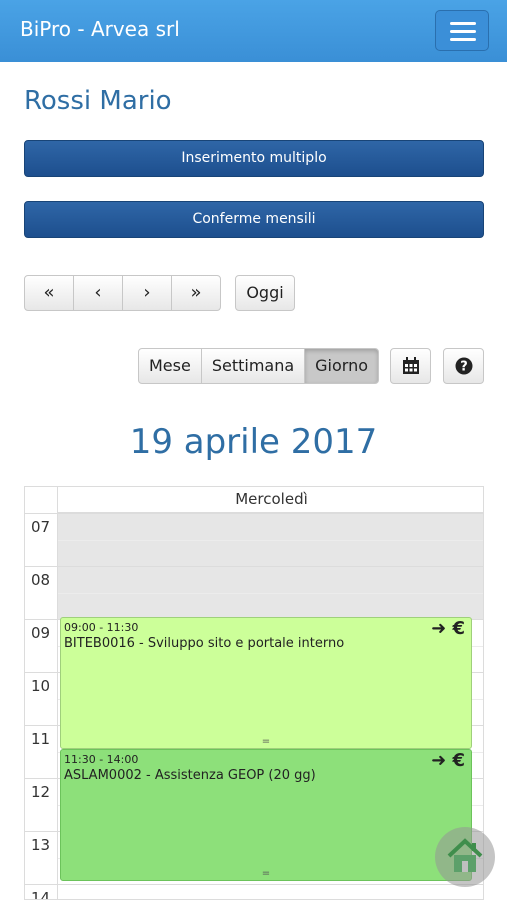  I want to click on home-button, so click(465, 857).